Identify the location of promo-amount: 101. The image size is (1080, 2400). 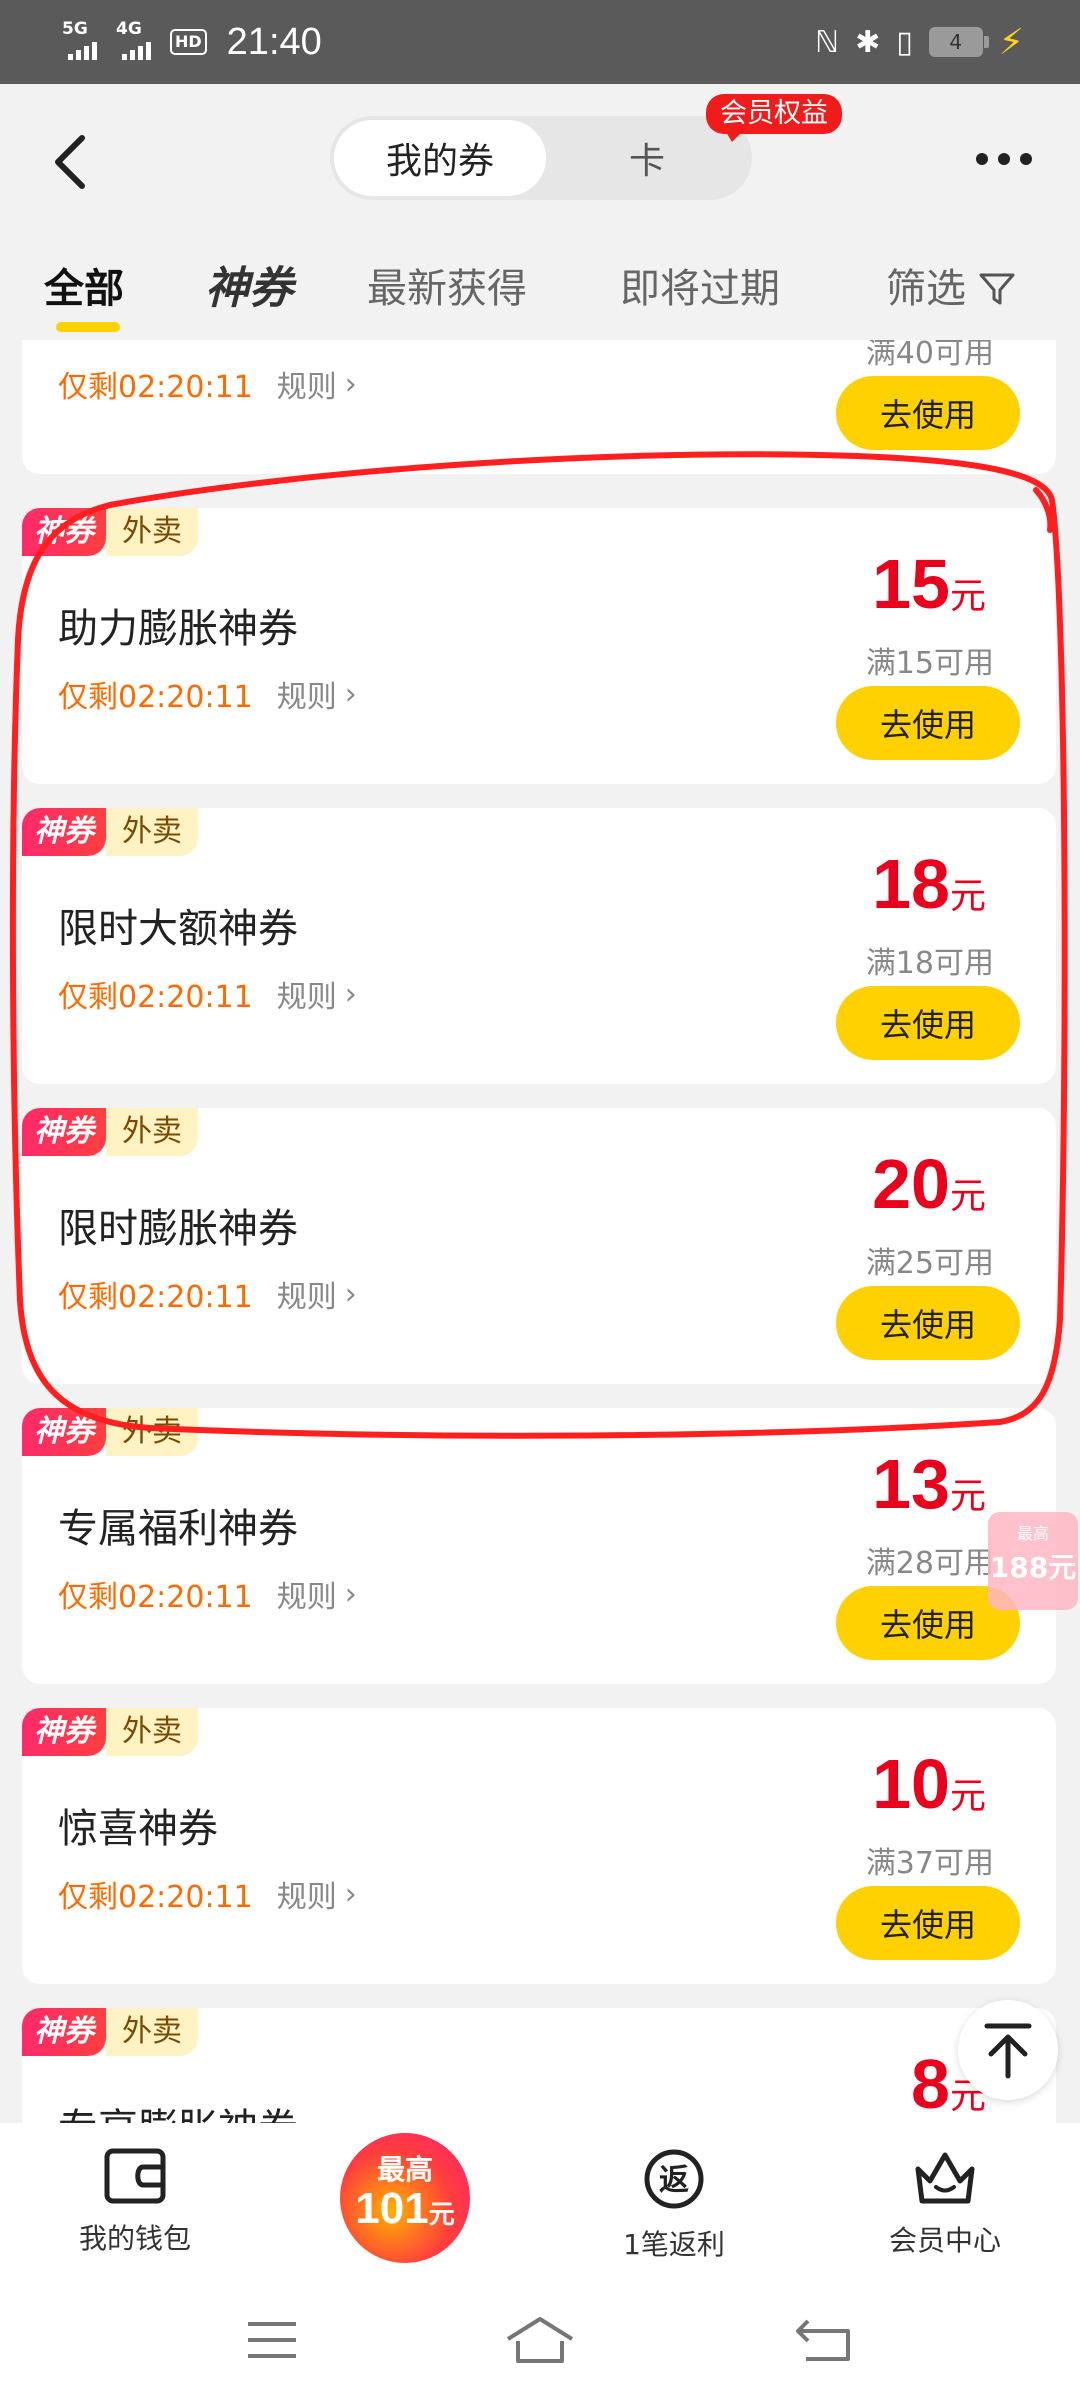
(392, 2208).